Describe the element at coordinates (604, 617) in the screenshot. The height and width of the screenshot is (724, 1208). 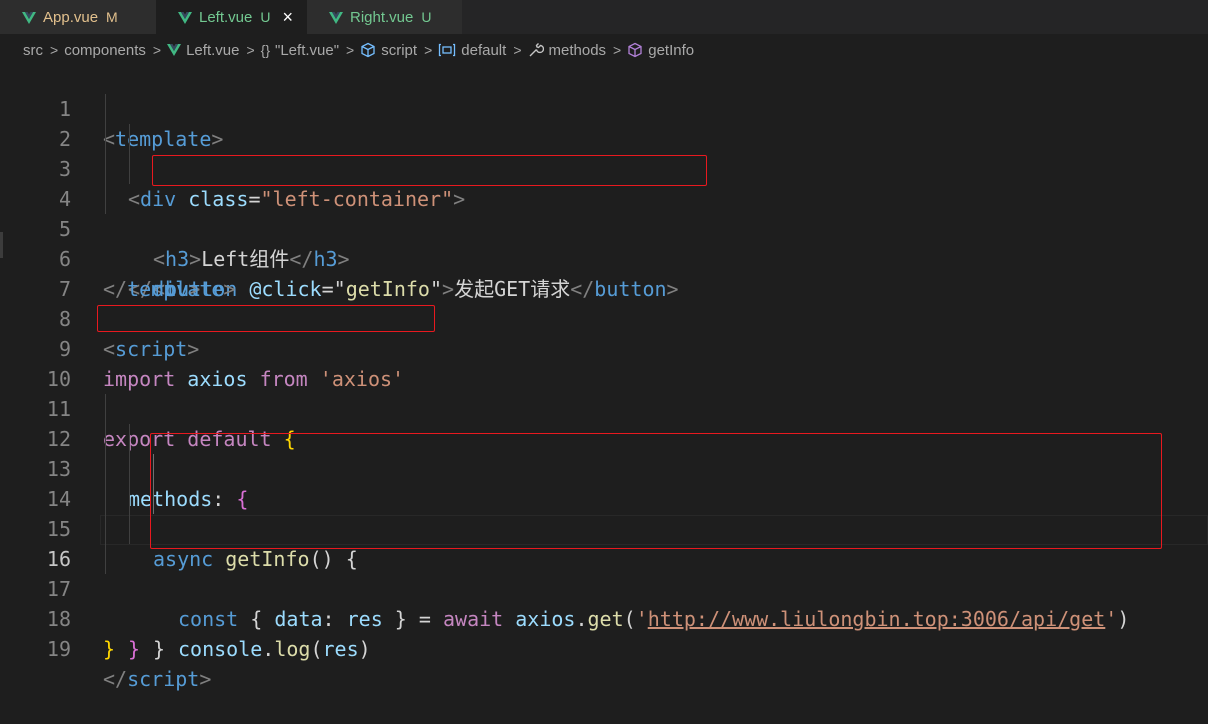
I see `code-line: 18 }` at that location.